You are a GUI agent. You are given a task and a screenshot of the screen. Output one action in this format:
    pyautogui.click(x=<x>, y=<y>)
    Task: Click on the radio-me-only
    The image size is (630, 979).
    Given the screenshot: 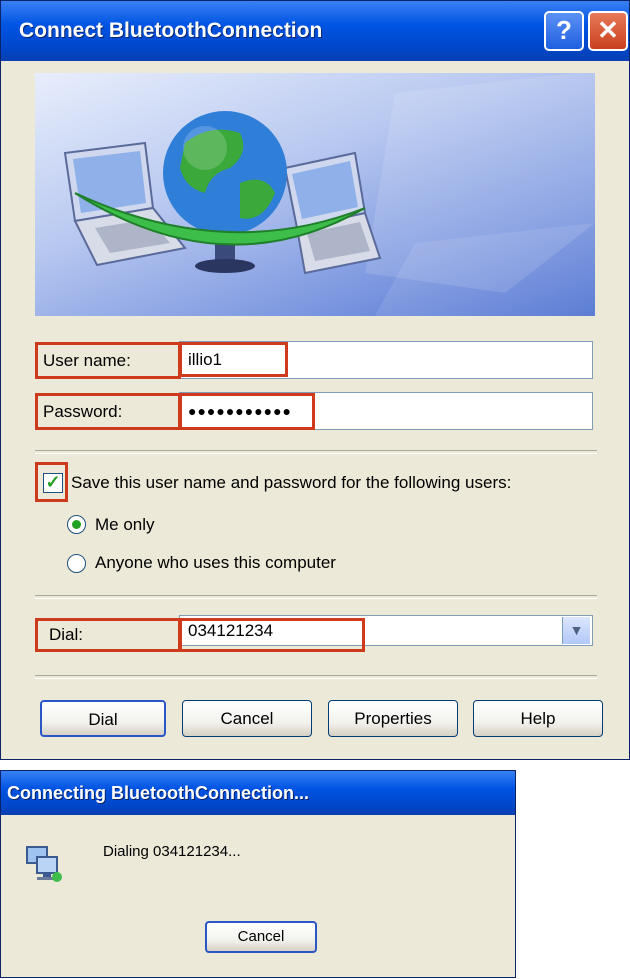 What is the action you would take?
    pyautogui.click(x=76, y=524)
    